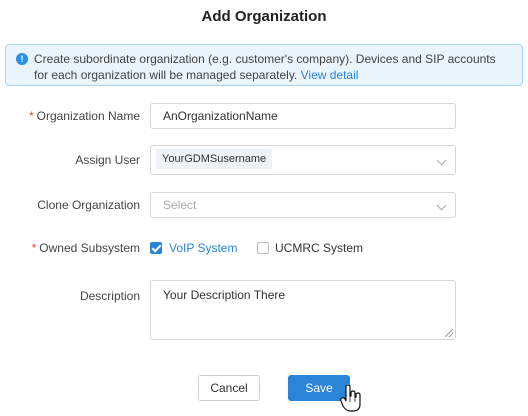 The height and width of the screenshot is (416, 528). Describe the element at coordinates (330, 75) in the screenshot. I see `view-detail-link: View detail` at that location.